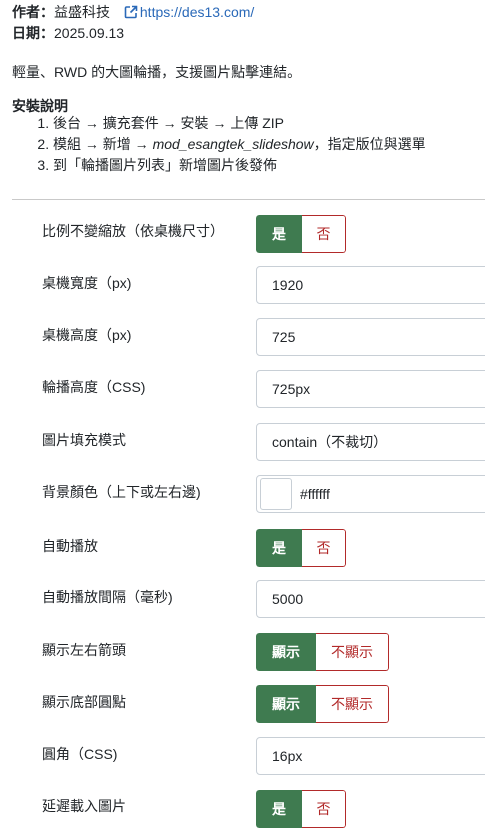 The height and width of the screenshot is (840, 485). I want to click on autoplay-no-button: 否, so click(324, 548).